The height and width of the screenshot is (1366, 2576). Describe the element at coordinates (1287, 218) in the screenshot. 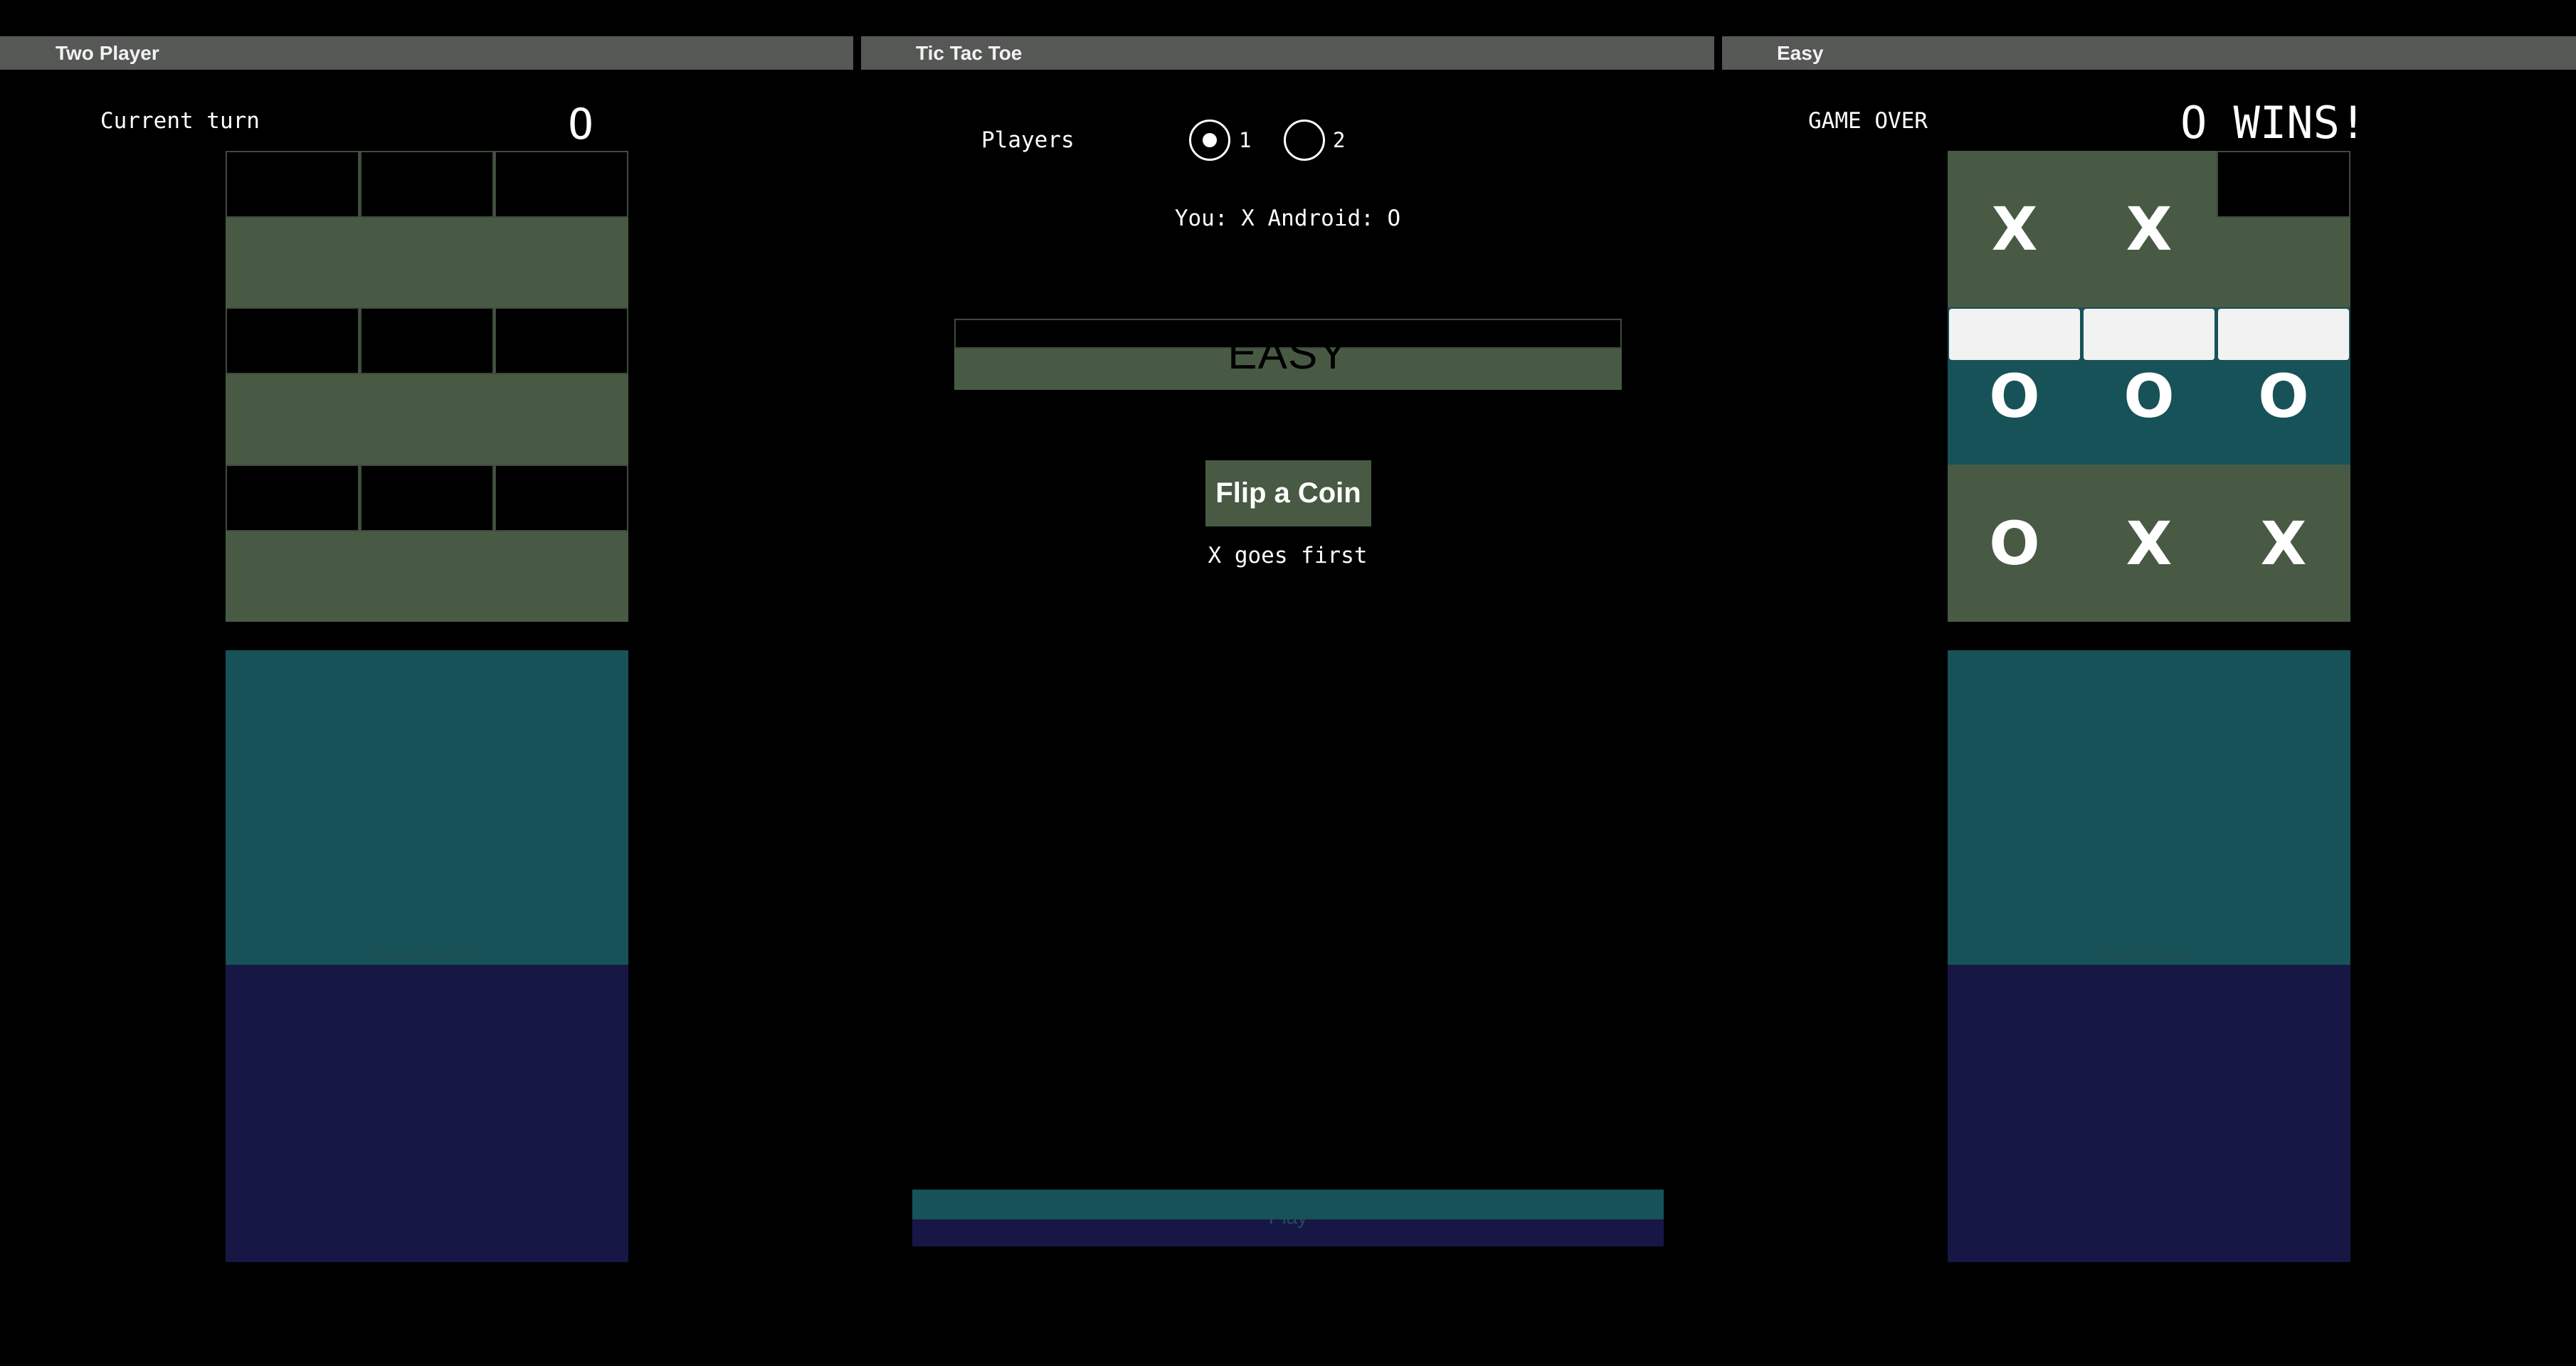

I see `assignment-text: You: X Android: O` at that location.